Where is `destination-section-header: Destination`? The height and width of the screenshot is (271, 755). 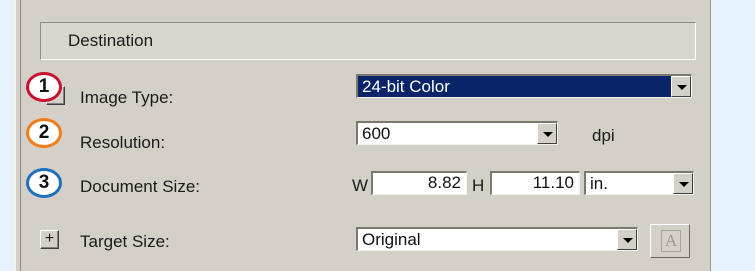 destination-section-header: Destination is located at coordinates (368, 41).